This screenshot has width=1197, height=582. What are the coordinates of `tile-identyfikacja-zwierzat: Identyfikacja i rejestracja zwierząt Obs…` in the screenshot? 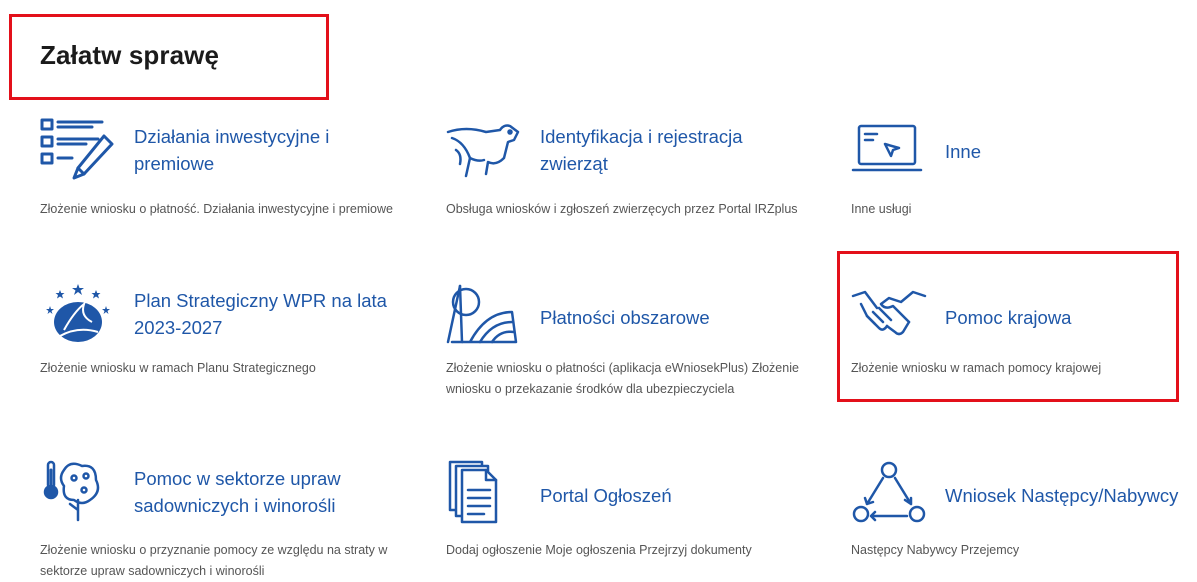 It's located at (631, 183).